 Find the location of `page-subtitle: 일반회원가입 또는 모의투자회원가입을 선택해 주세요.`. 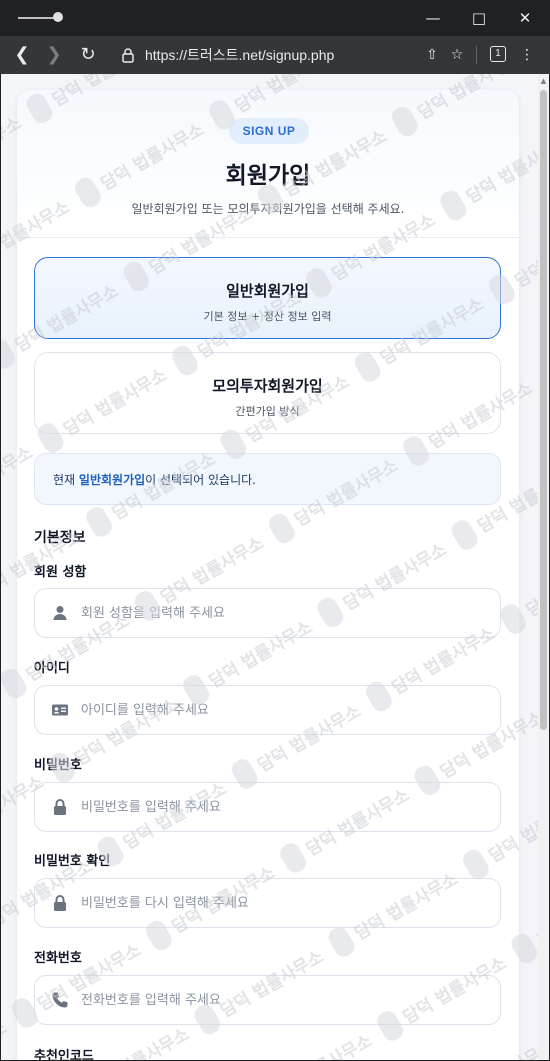

page-subtitle: 일반회원가입 또는 모의투자회원가입을 선택해 주세요. is located at coordinates (268, 209).